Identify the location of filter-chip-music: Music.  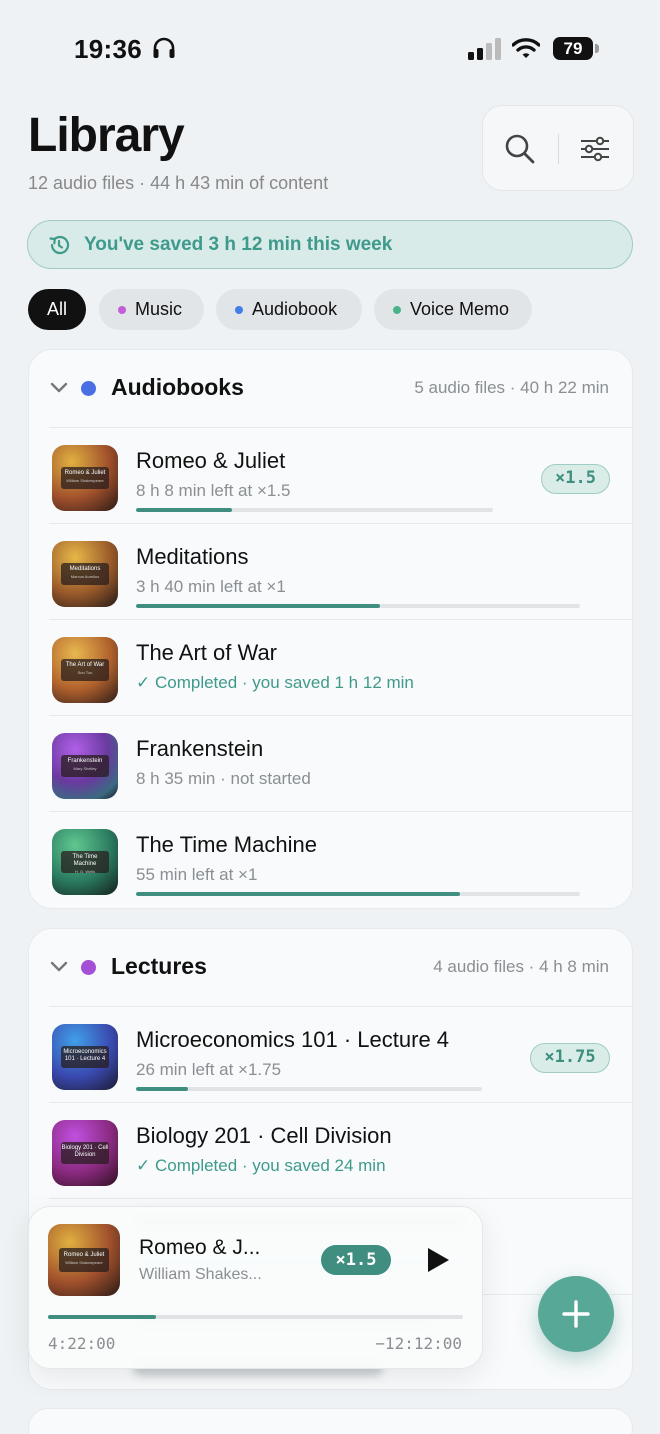
(151, 309).